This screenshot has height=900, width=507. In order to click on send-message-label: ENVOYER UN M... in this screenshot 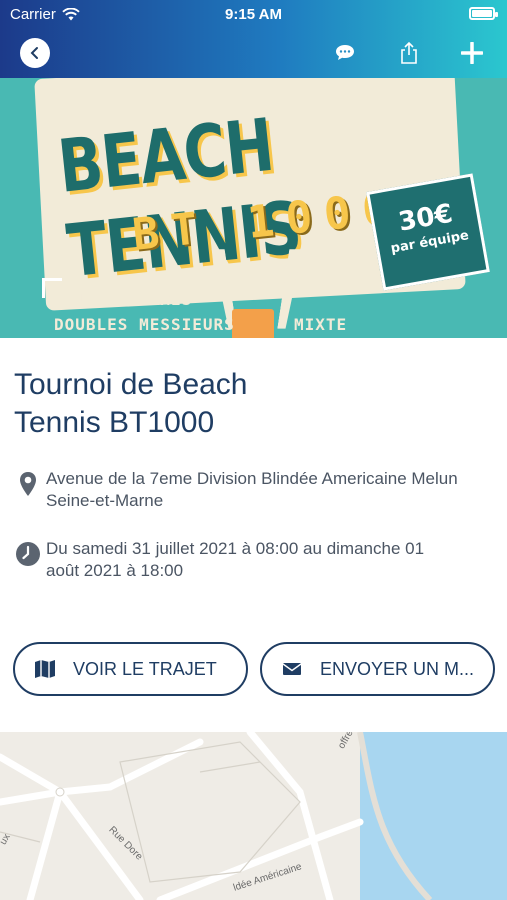, I will do `click(397, 668)`.